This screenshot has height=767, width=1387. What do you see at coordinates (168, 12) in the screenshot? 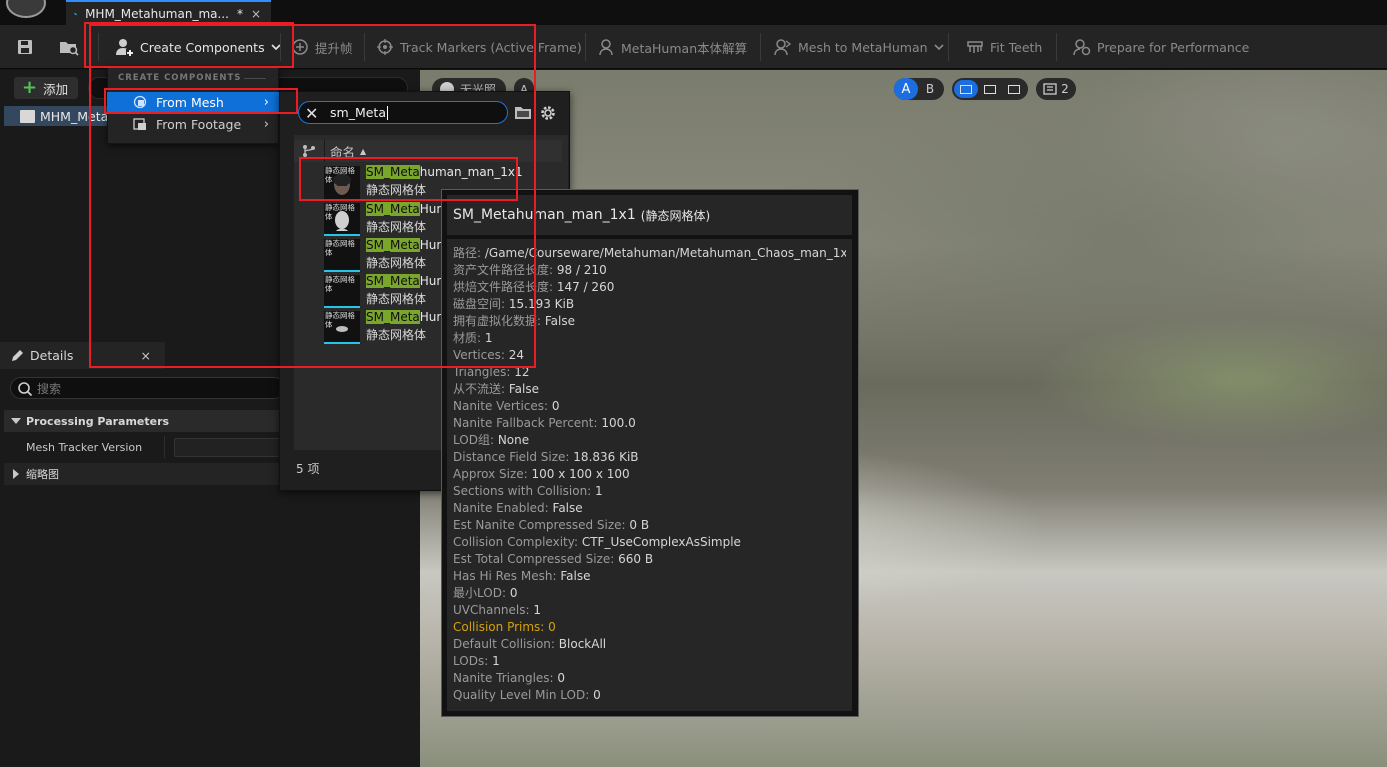
I see `document-tab: MHM_Metahuman_ma... * ×` at bounding box center [168, 12].